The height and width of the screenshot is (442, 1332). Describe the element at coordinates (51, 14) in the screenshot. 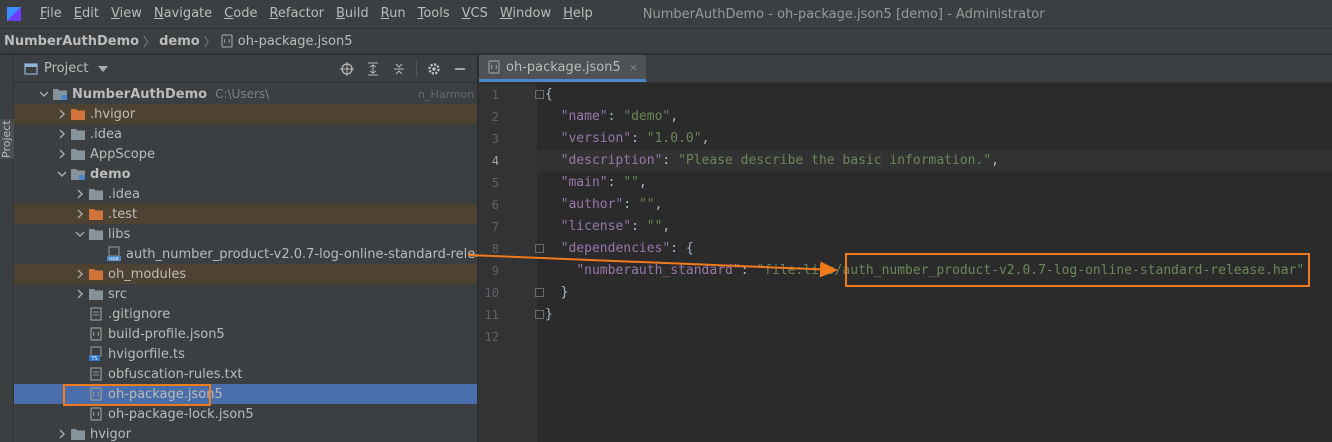

I see `menu-item-file: File` at that location.